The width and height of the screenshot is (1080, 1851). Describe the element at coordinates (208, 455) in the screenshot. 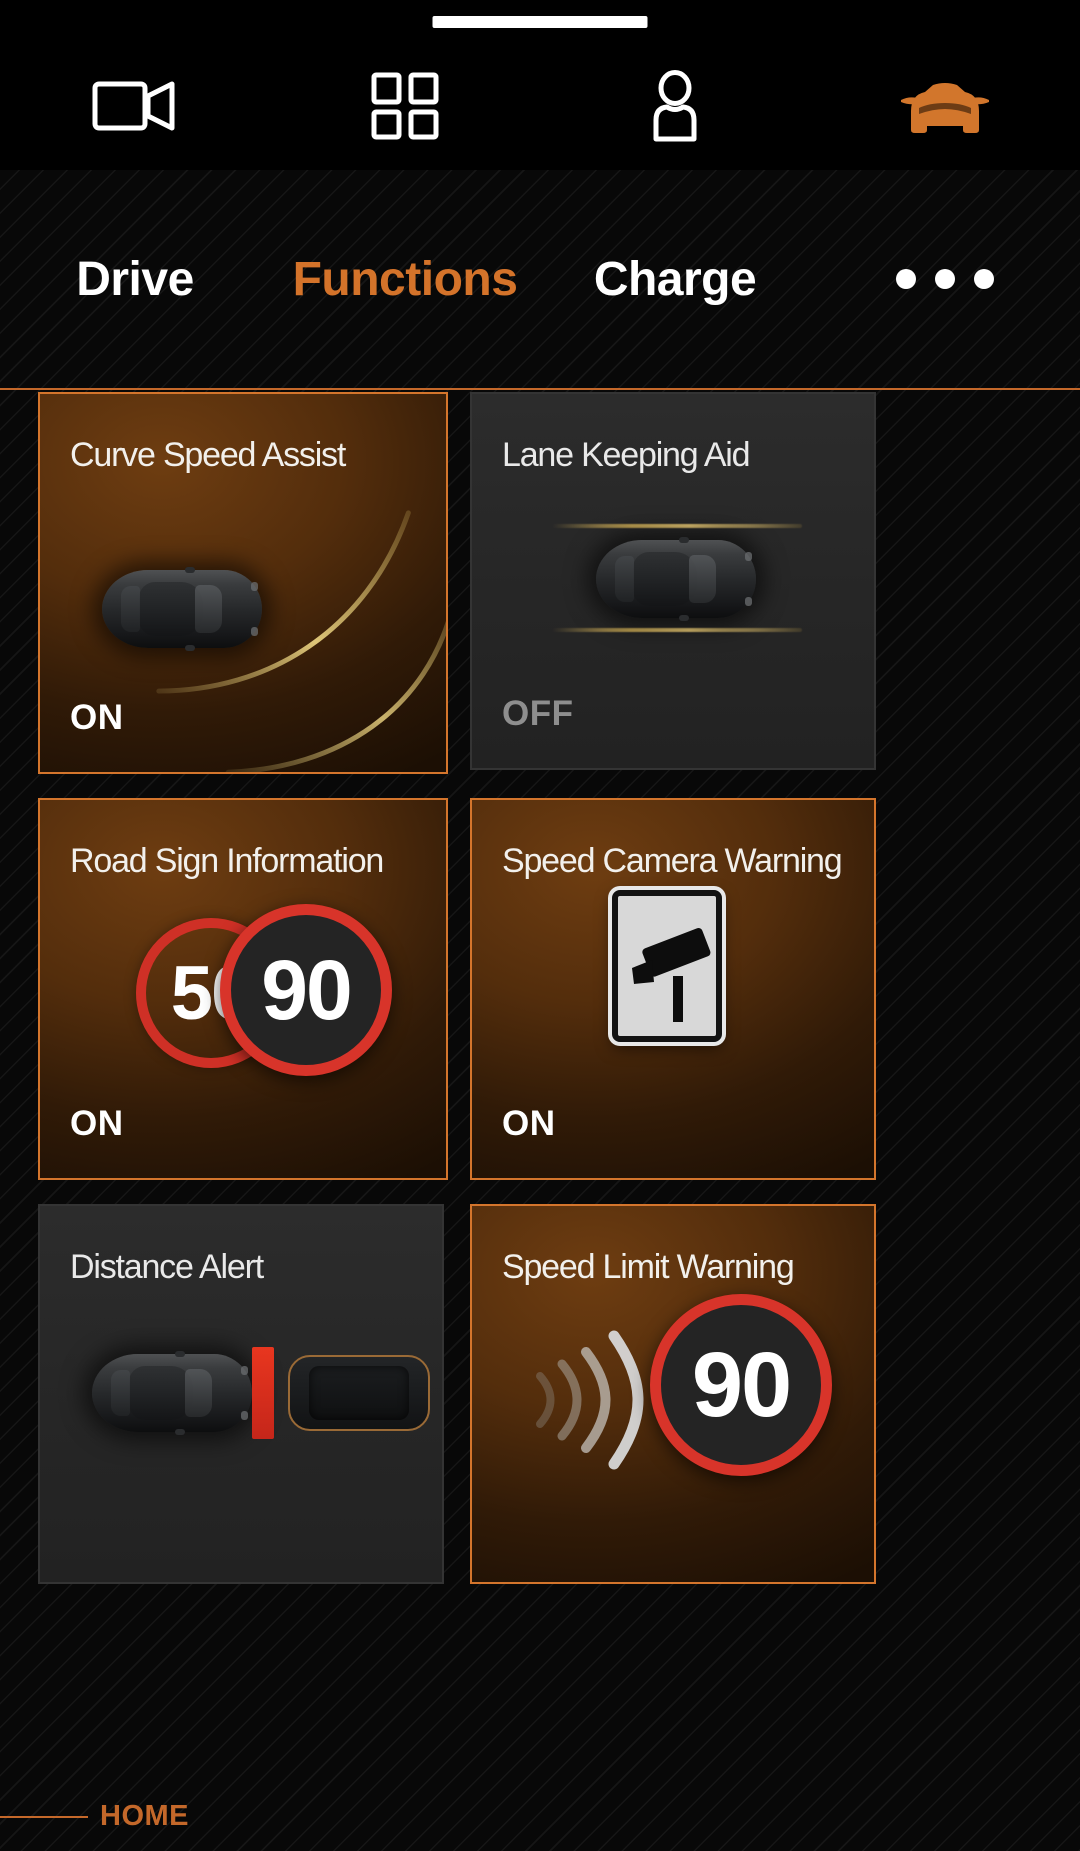

I see `card-title: Curve Speed Assist` at that location.